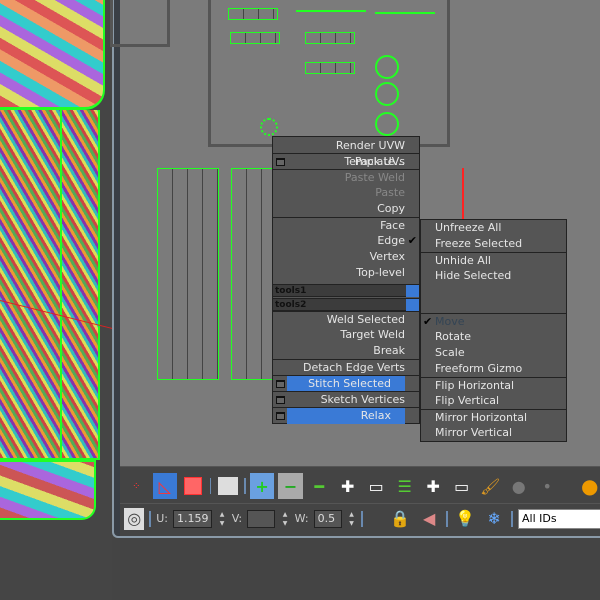  Describe the element at coordinates (346, 290) in the screenshot. I see `quad-title-tools1: tools1` at that location.